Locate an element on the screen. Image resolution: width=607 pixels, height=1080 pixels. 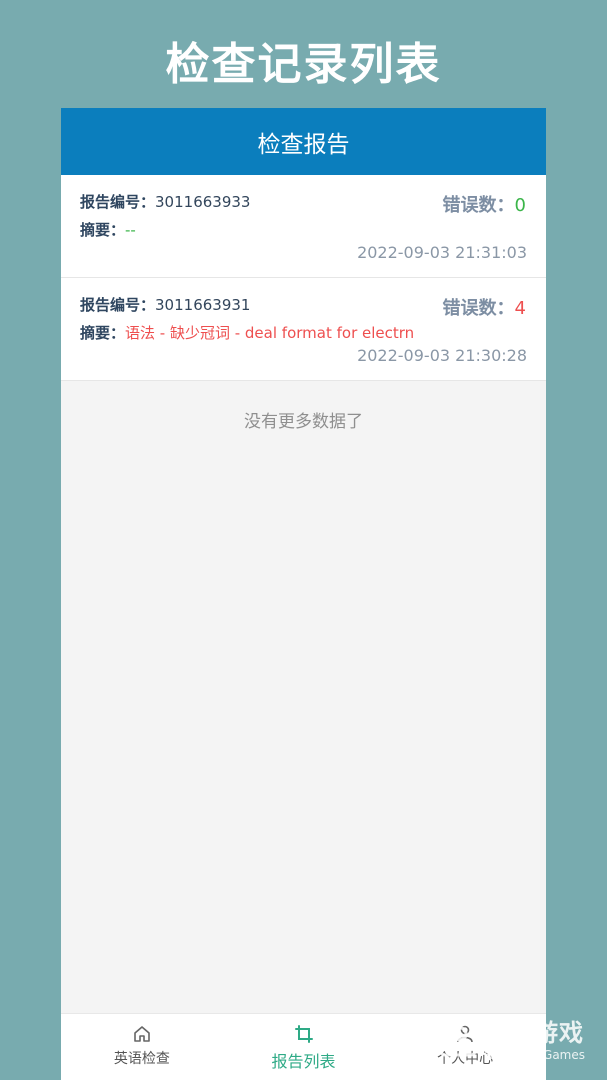
error-count-value: 4 is located at coordinates (520, 308).